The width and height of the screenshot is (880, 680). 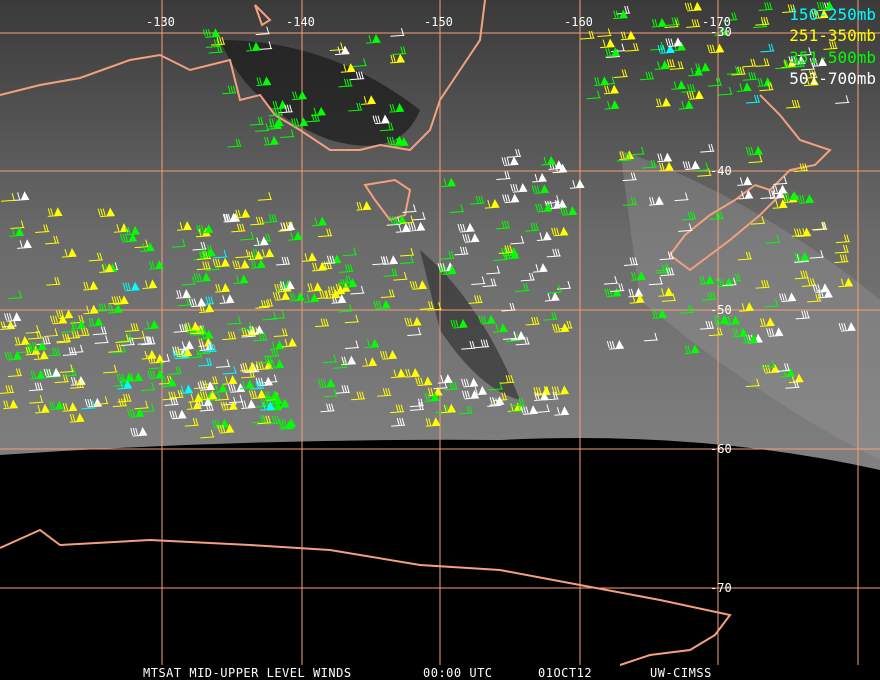 What do you see at coordinates (721, 449) in the screenshot?
I see `lat-label: -60` at bounding box center [721, 449].